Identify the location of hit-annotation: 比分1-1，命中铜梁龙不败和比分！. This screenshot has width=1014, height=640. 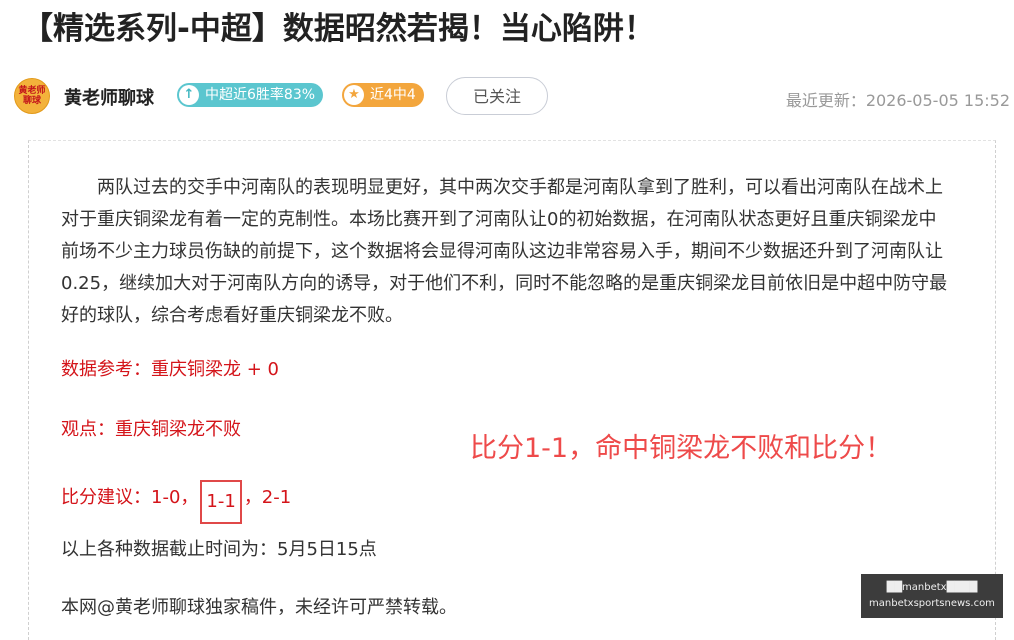
(681, 448).